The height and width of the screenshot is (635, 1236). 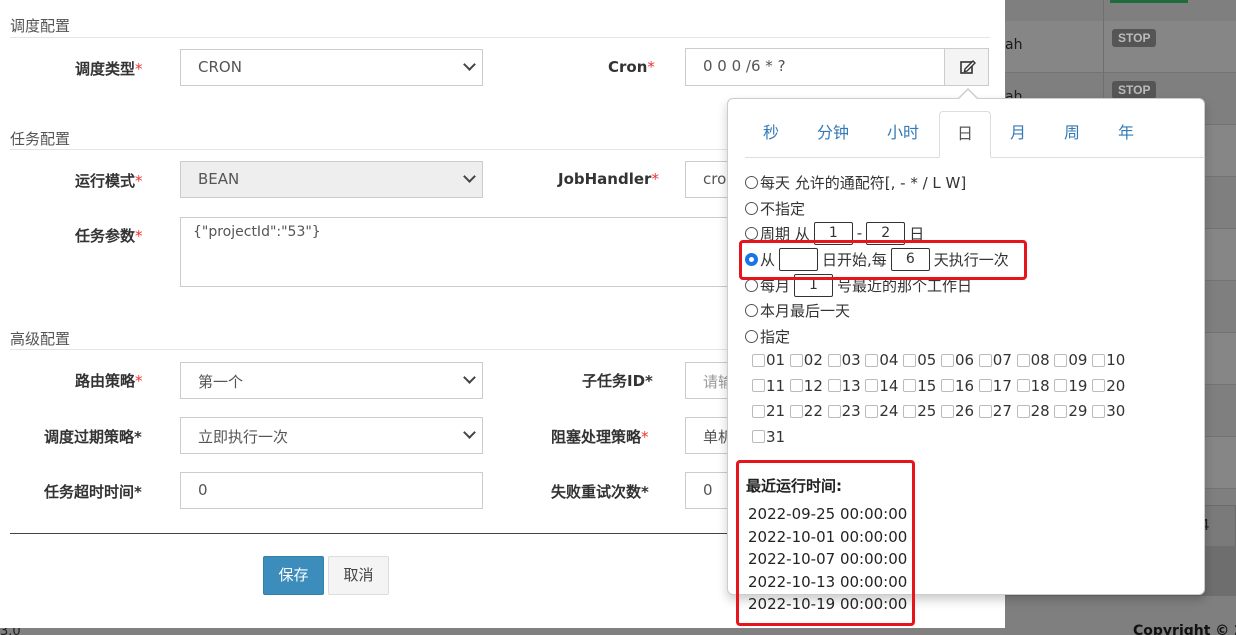 What do you see at coordinates (768, 386) in the screenshot?
I see `day-checkbox-item: 11` at bounding box center [768, 386].